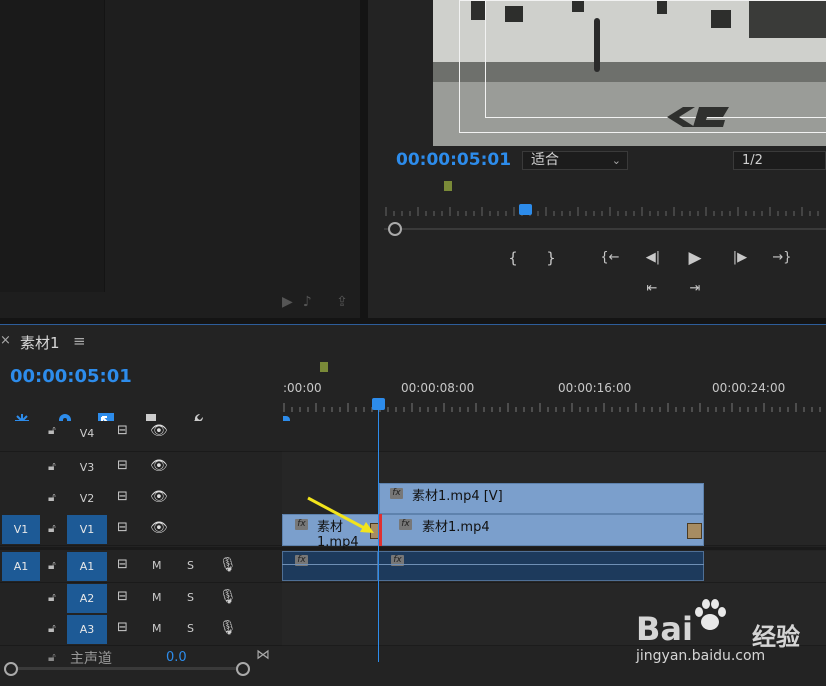 Image resolution: width=826 pixels, height=686 pixels. What do you see at coordinates (141, 468) in the screenshot?
I see `track-header-v3: 🔓︎ V3 ⊟ 👁︎` at bounding box center [141, 468].